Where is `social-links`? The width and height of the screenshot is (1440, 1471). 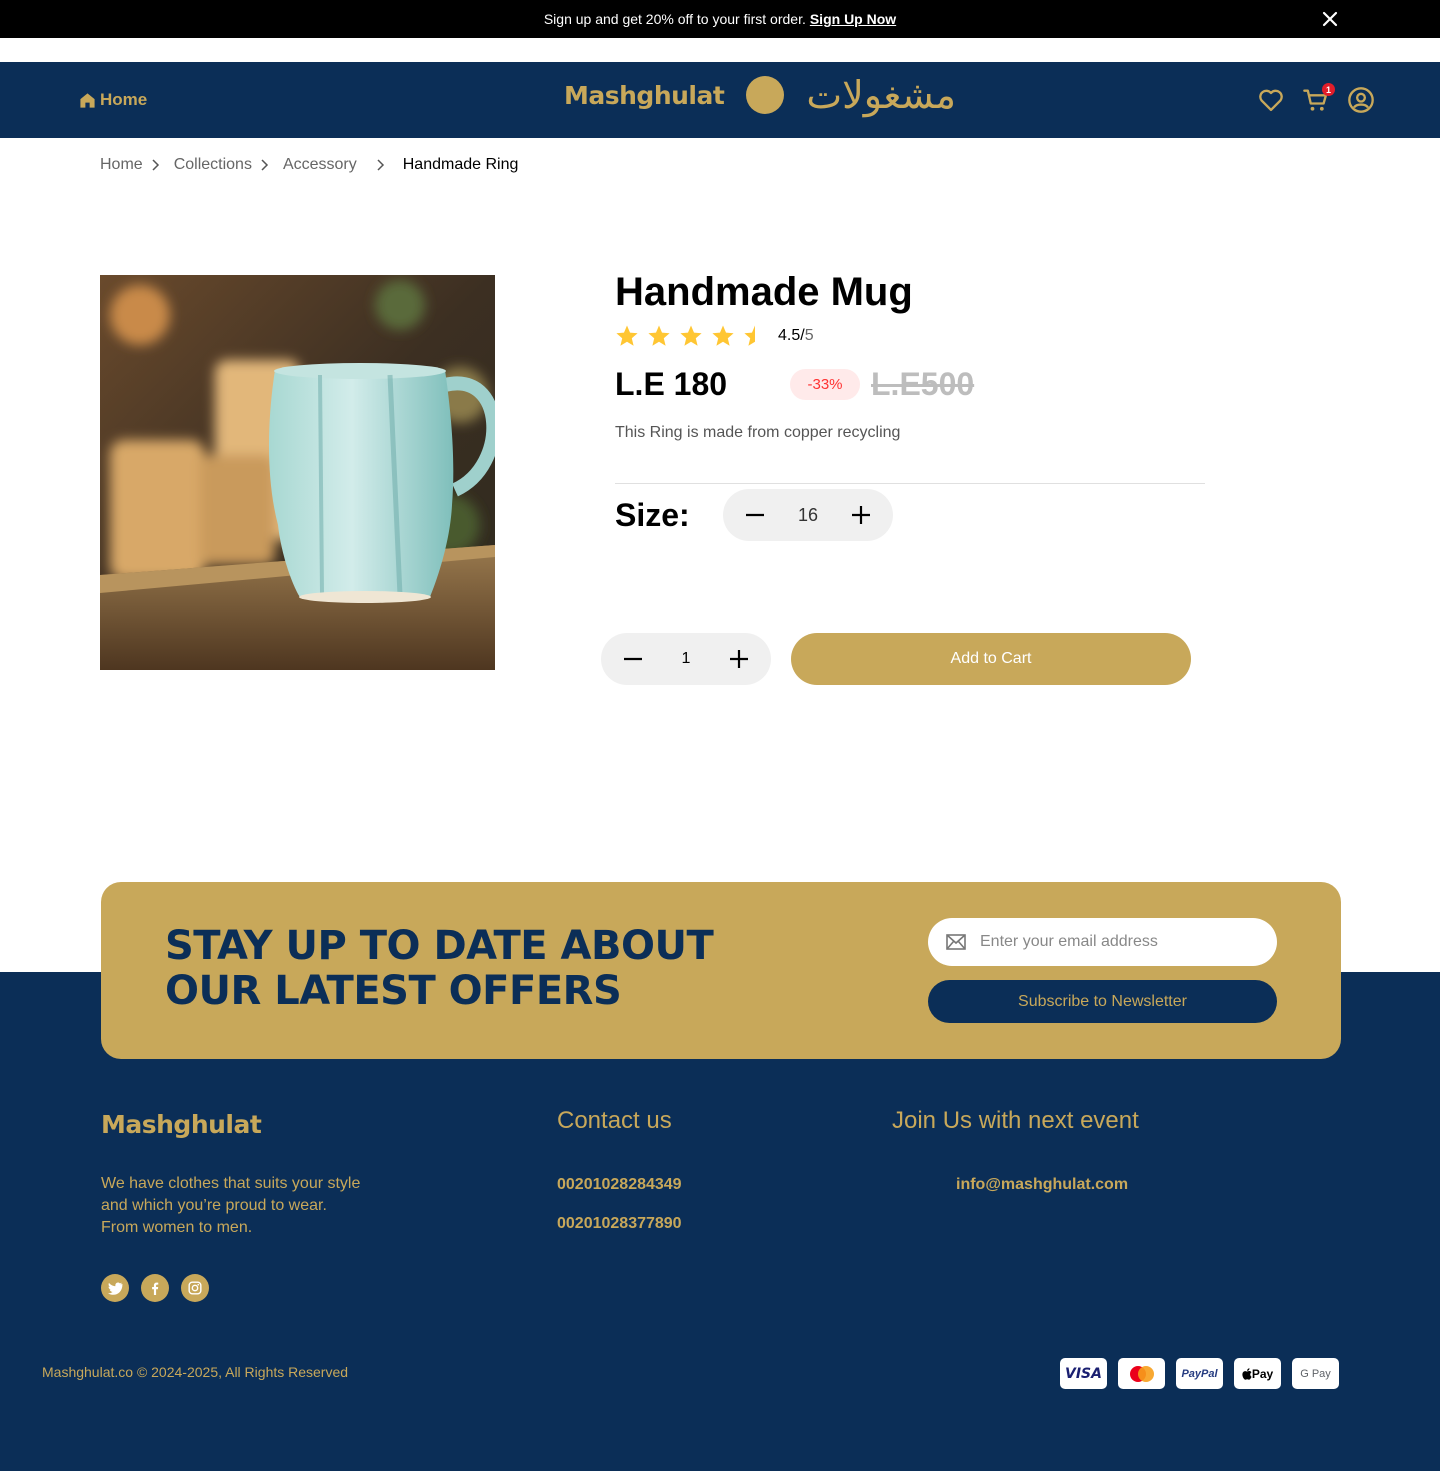 social-links is located at coordinates (155, 1288).